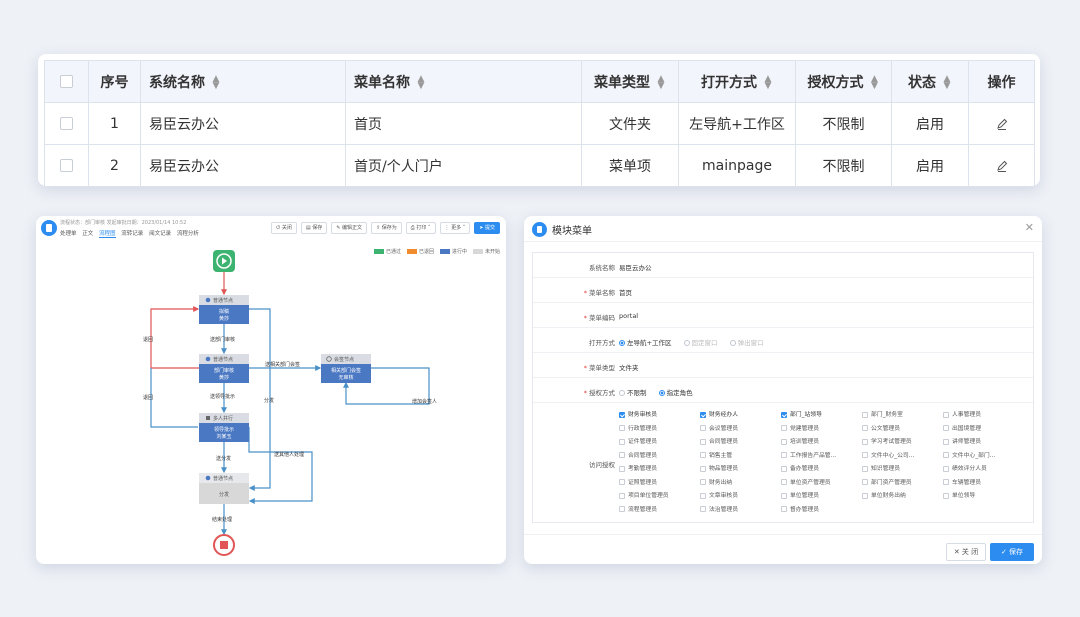 The height and width of the screenshot is (617, 1080). Describe the element at coordinates (966, 552) in the screenshot. I see `close-button: ✕ 关 闭` at that location.